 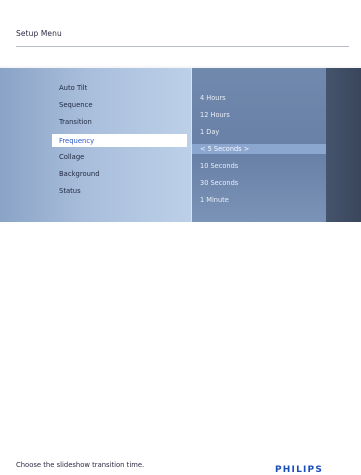 What do you see at coordinates (39, 33) in the screenshot?
I see `page-title: Setup Menu` at bounding box center [39, 33].